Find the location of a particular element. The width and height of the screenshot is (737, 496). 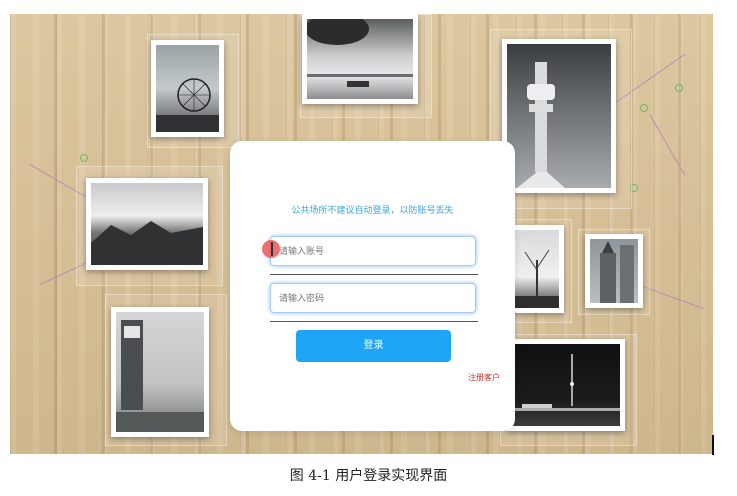

register-link: 注册客户 is located at coordinates (484, 377).